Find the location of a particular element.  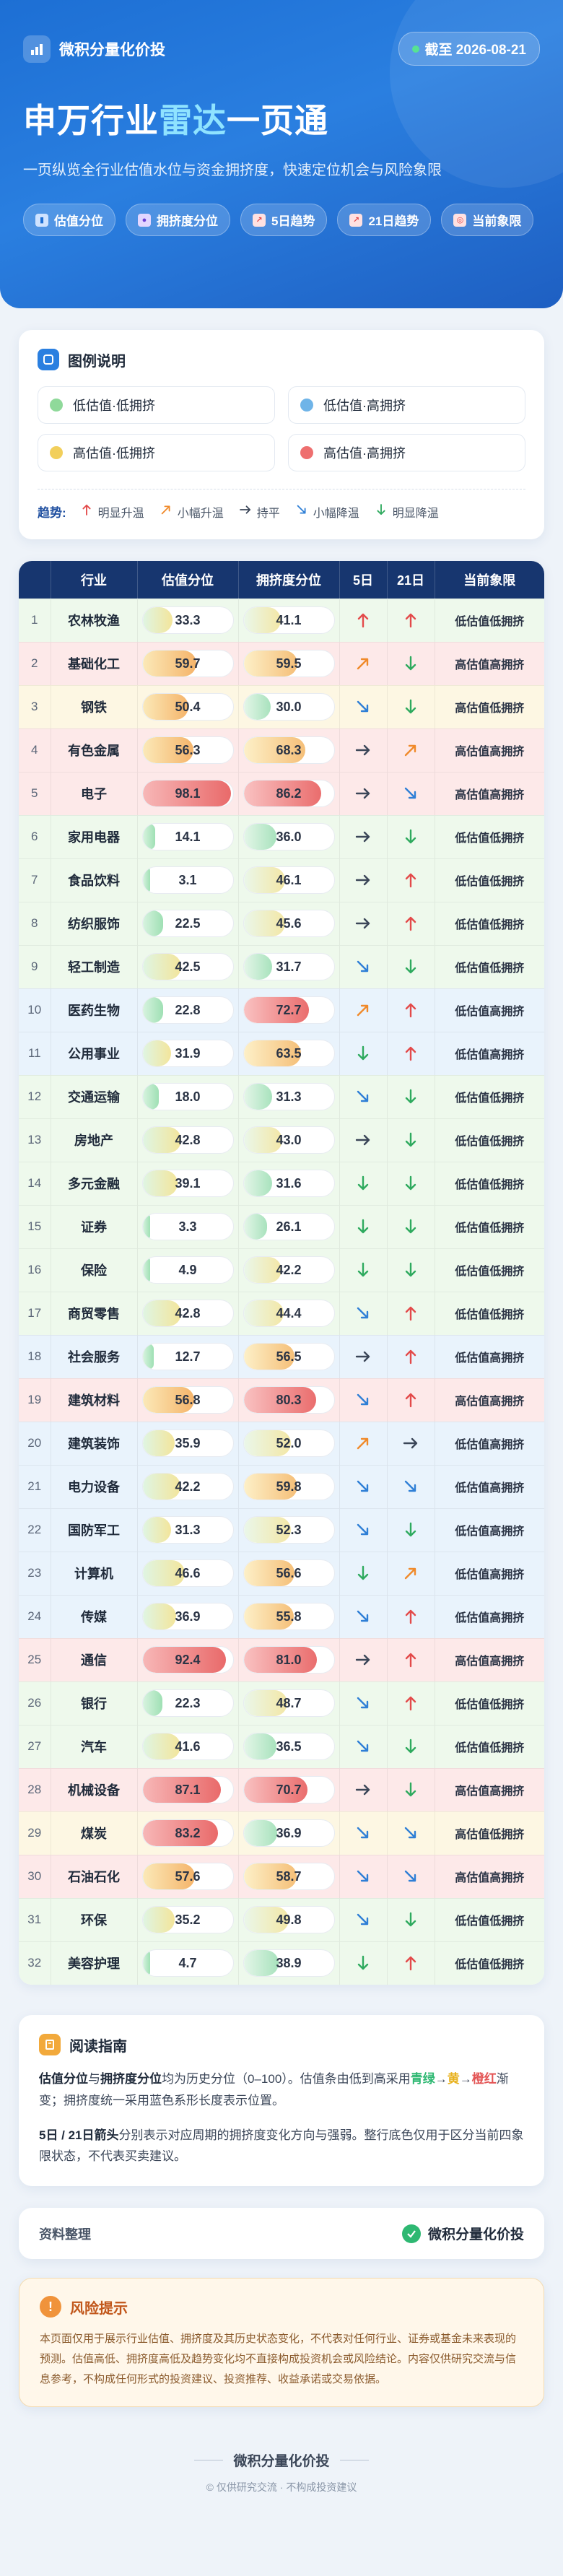

crowding-cell: 70.7 is located at coordinates (289, 1789).